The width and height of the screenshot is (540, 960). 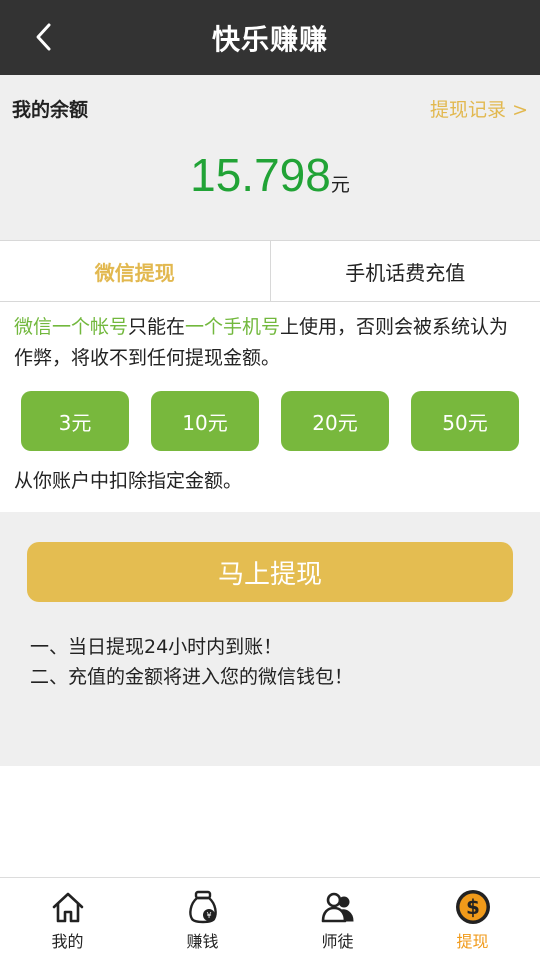 I want to click on withdraw-records-link: 提现记录 >, so click(x=479, y=108).